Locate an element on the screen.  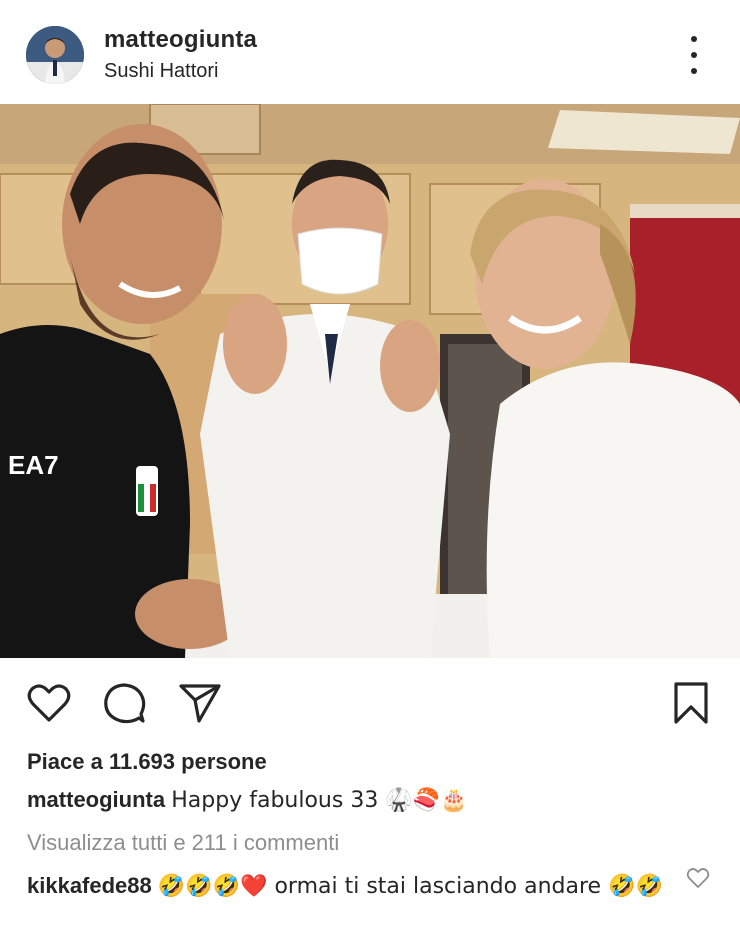
username: matteogiunta is located at coordinates (180, 40).